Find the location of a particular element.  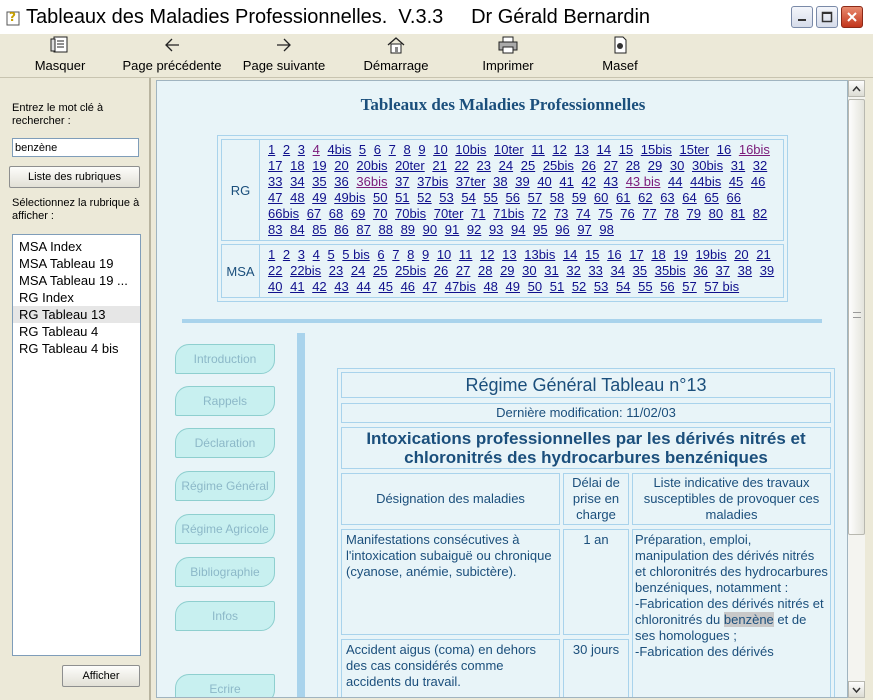

table-link: 92 is located at coordinates (474, 229).